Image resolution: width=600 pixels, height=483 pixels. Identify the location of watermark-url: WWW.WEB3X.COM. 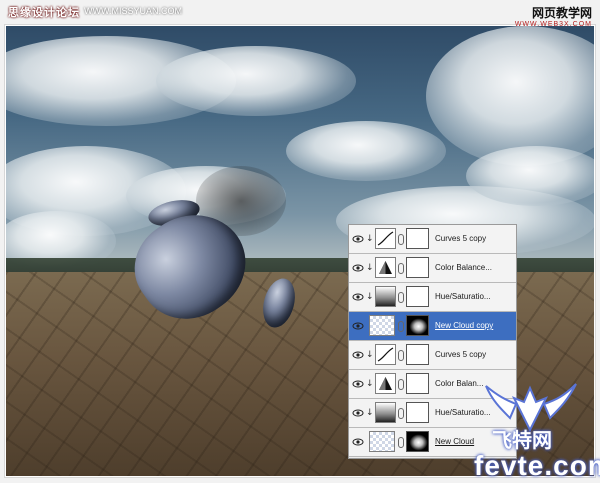
(553, 24).